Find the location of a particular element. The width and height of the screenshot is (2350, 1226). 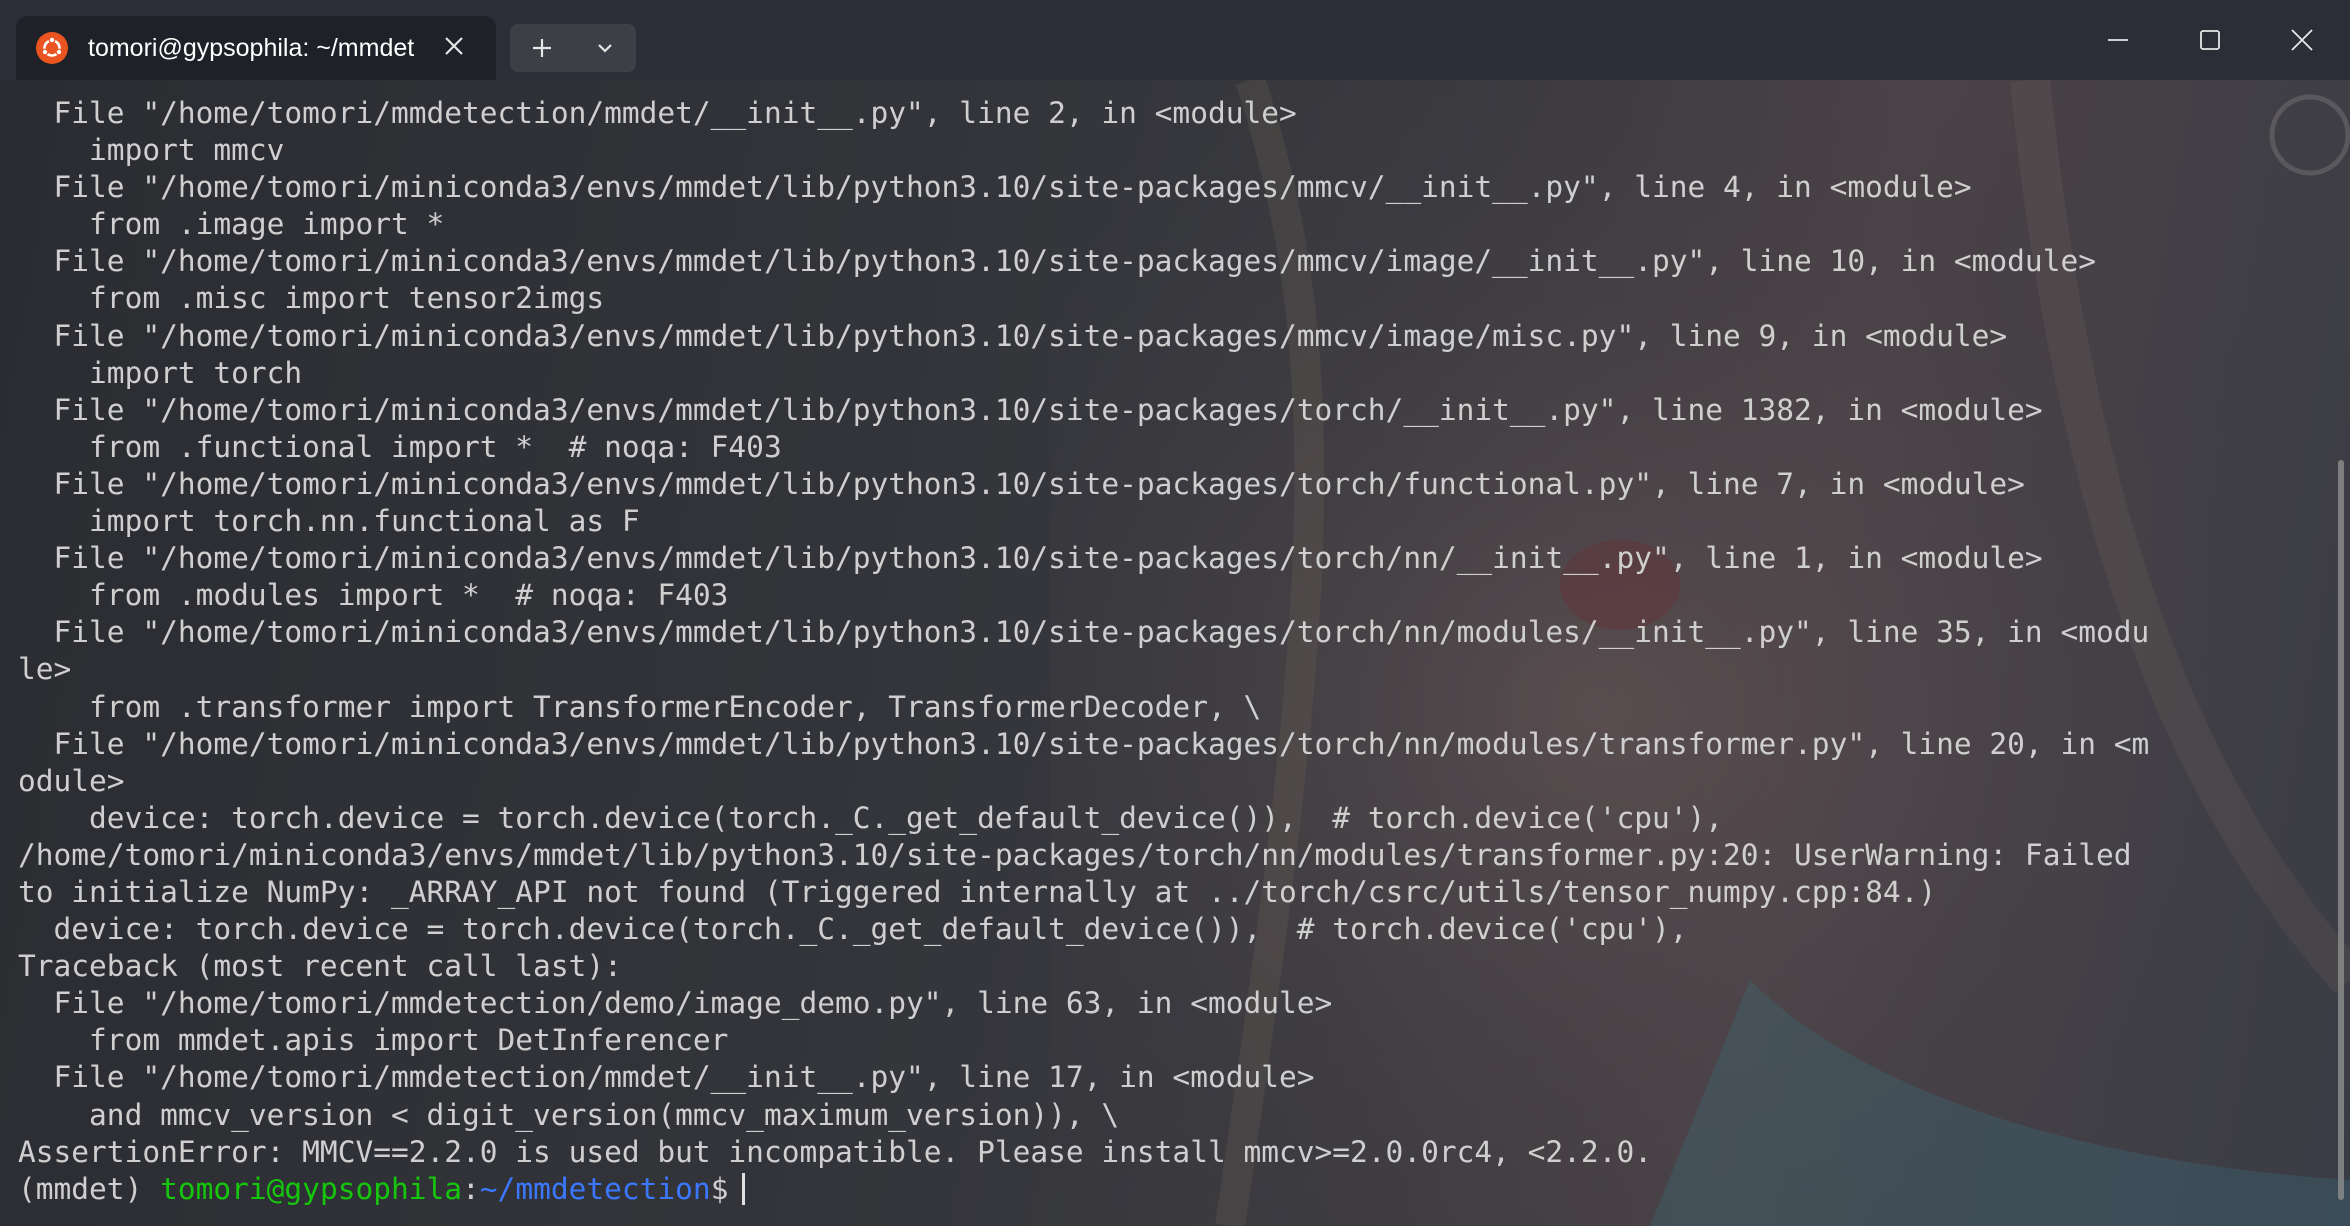

tab-title: tomori@gypsophila: ~/mmdet is located at coordinates (251, 47).